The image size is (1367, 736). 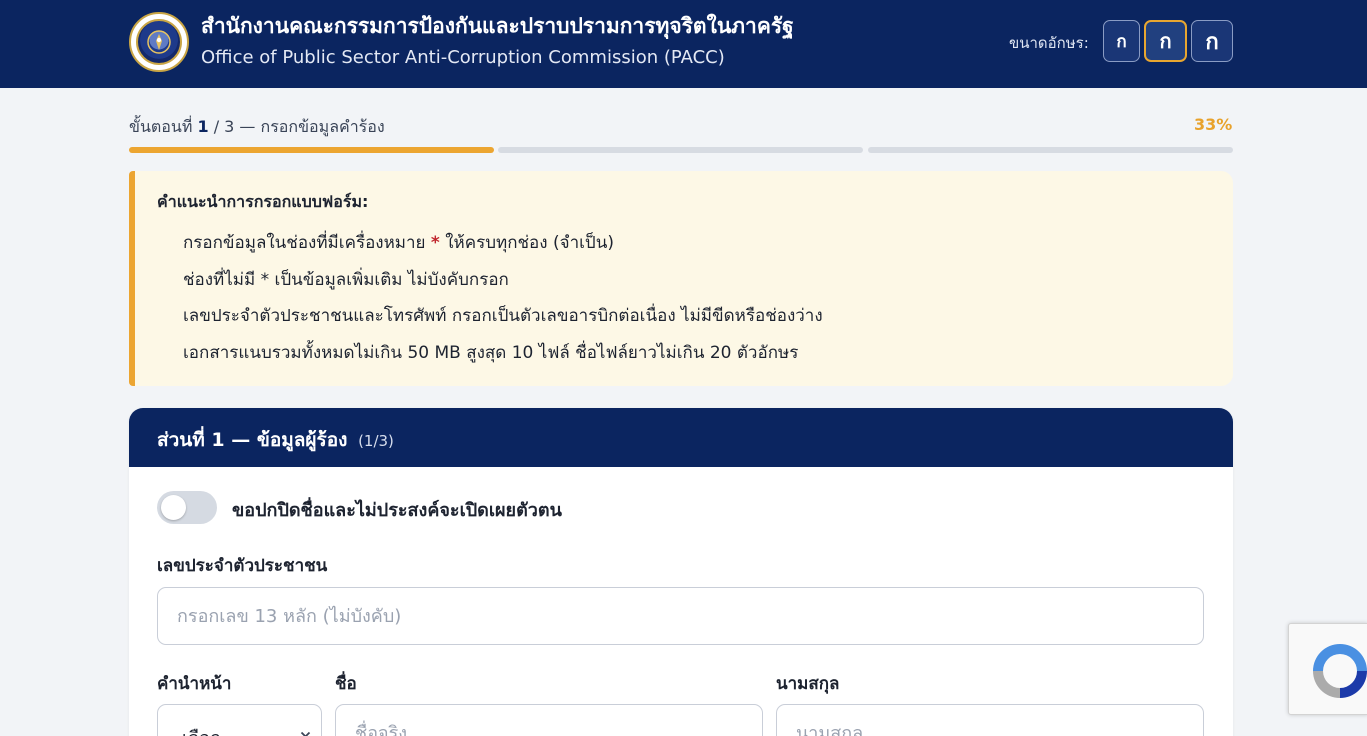 I want to click on section-title: ส่วนที่ 1 — ข้อมูลผู้ร้อง (1/3), so click(x=275, y=440).